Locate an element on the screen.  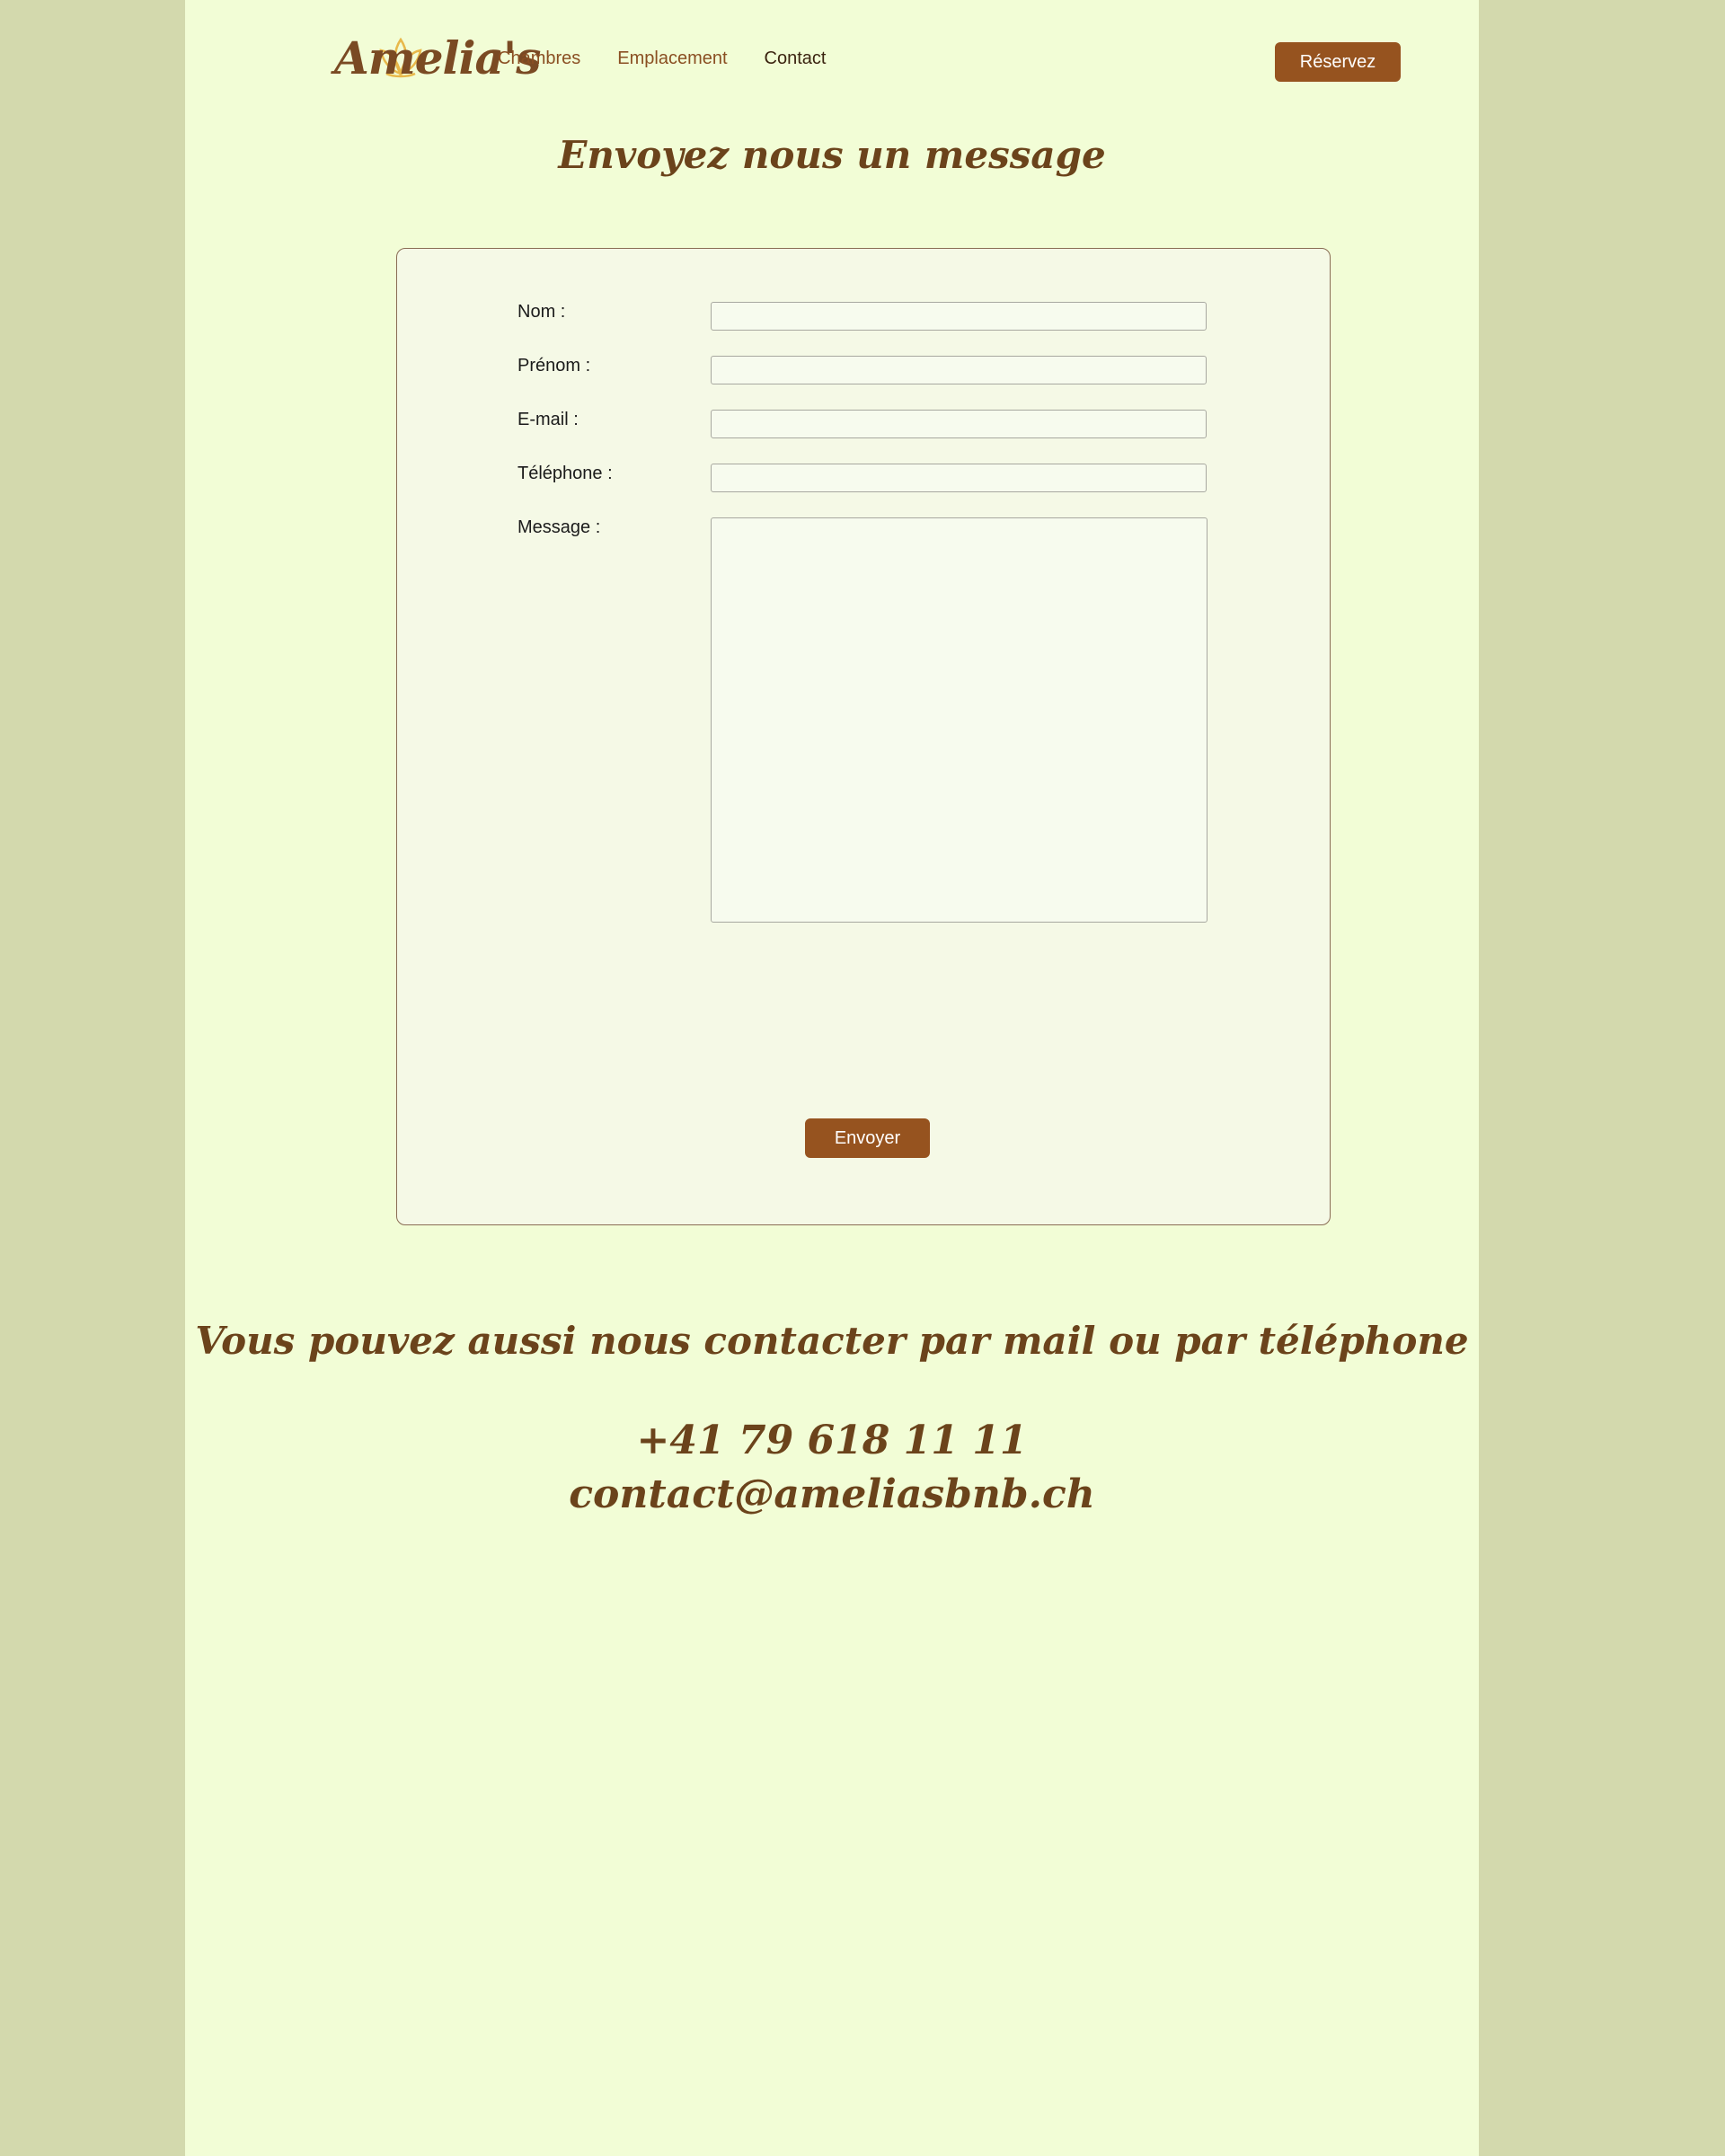
telephone-input is located at coordinates (959, 478).